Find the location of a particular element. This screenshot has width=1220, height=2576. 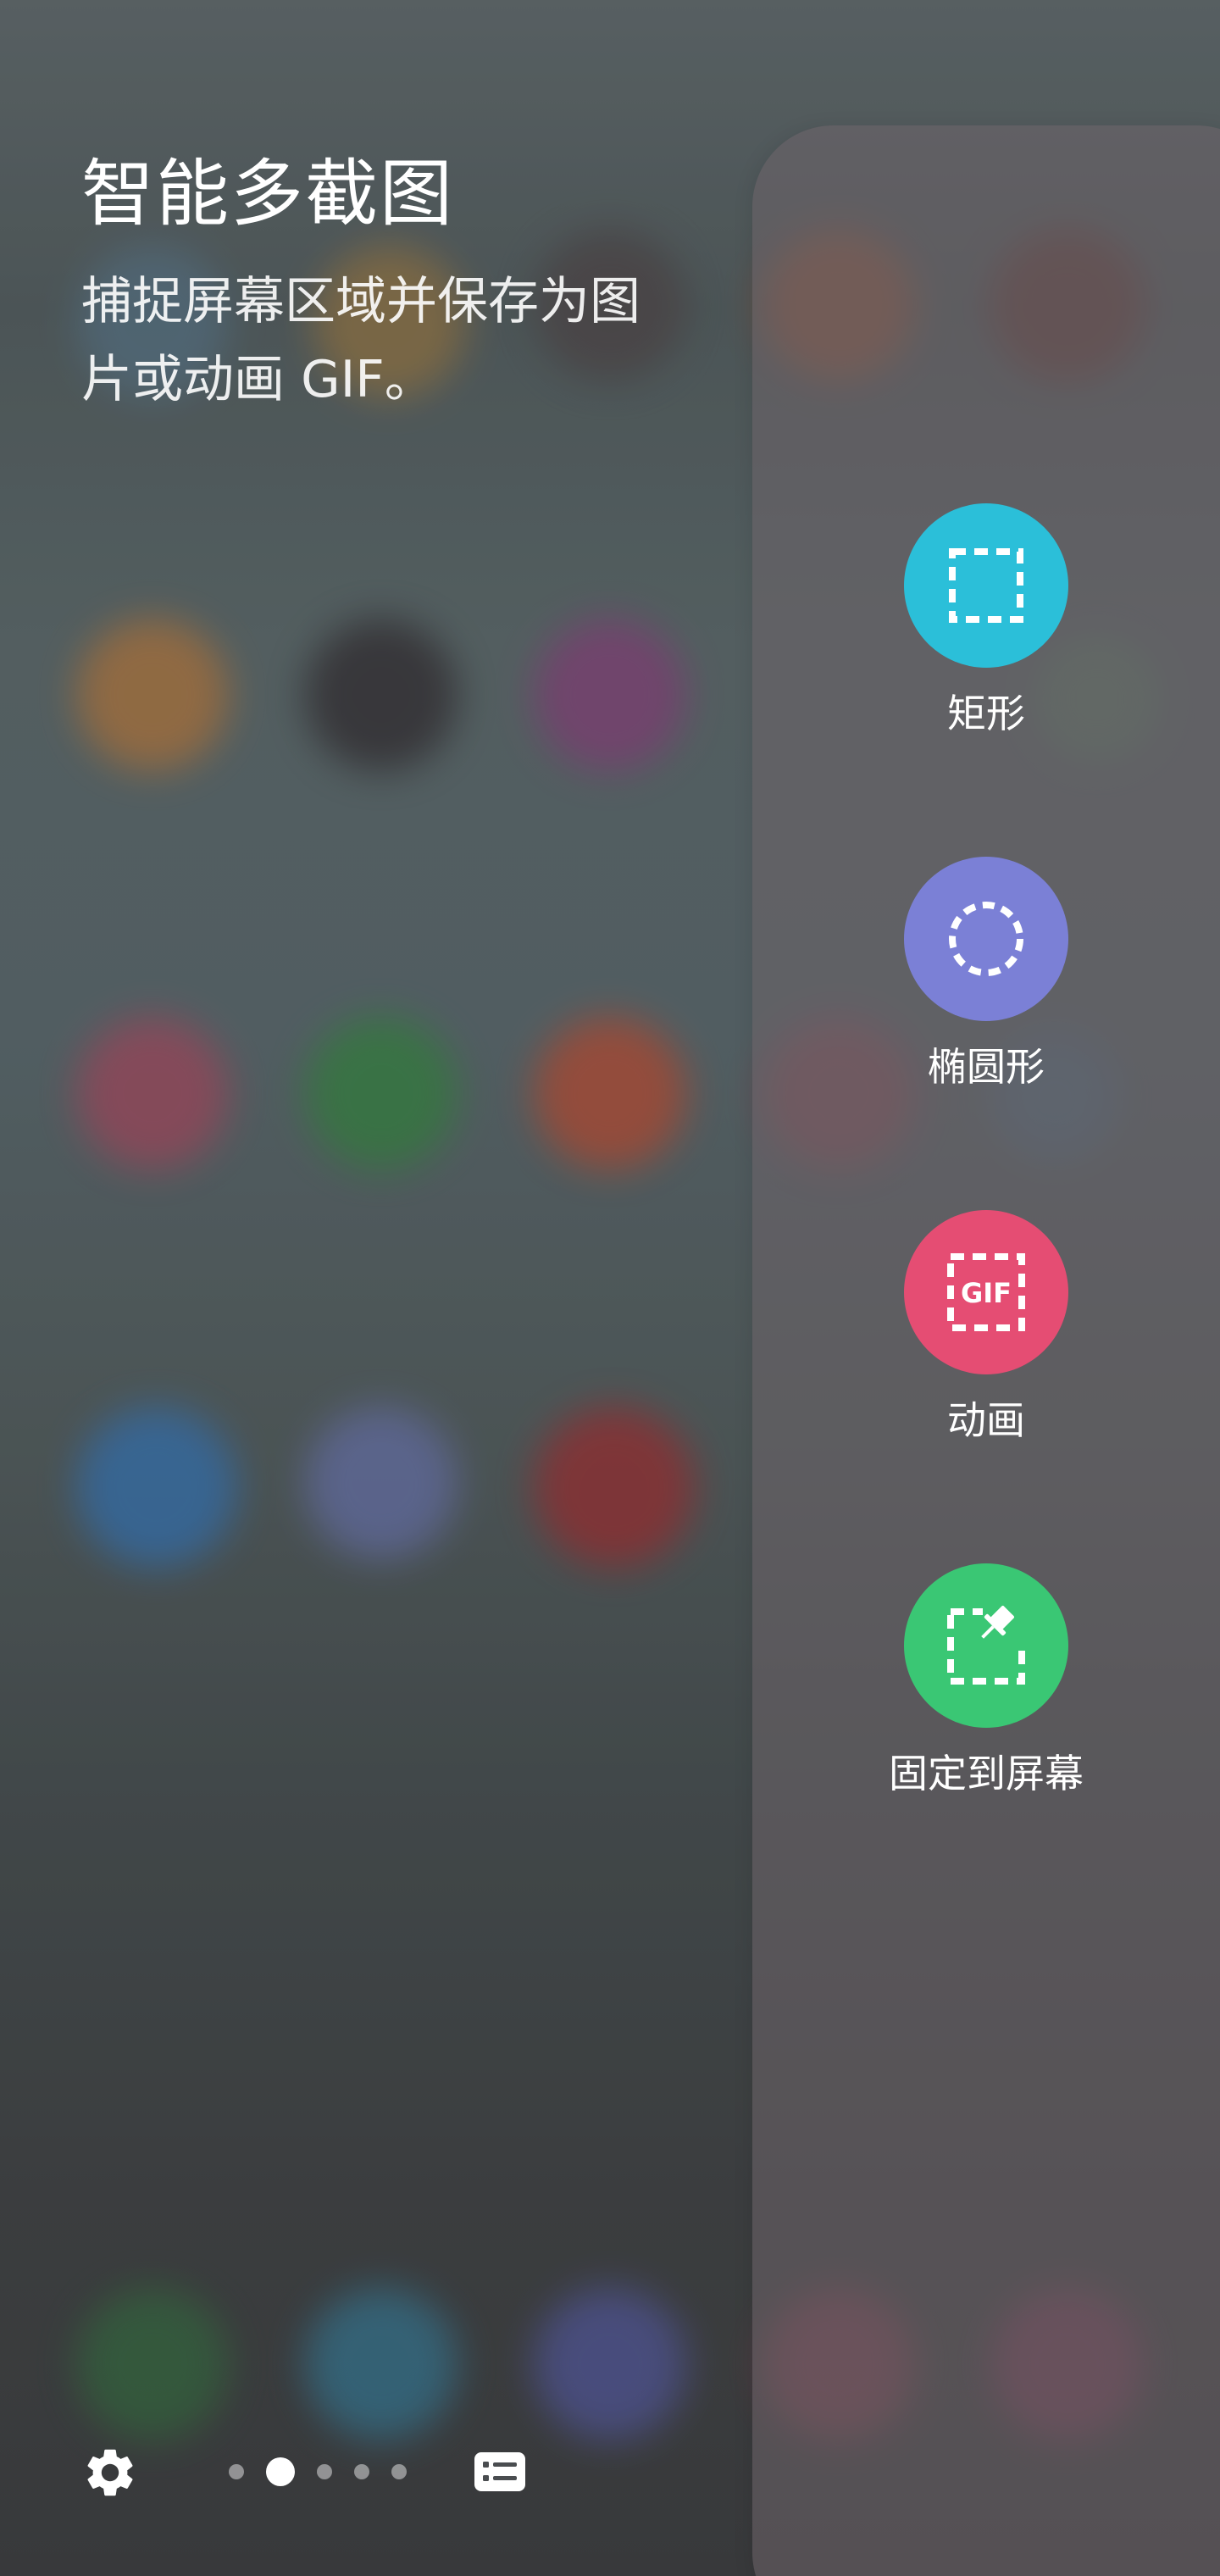

oval-tool-circle is located at coordinates (986, 939).